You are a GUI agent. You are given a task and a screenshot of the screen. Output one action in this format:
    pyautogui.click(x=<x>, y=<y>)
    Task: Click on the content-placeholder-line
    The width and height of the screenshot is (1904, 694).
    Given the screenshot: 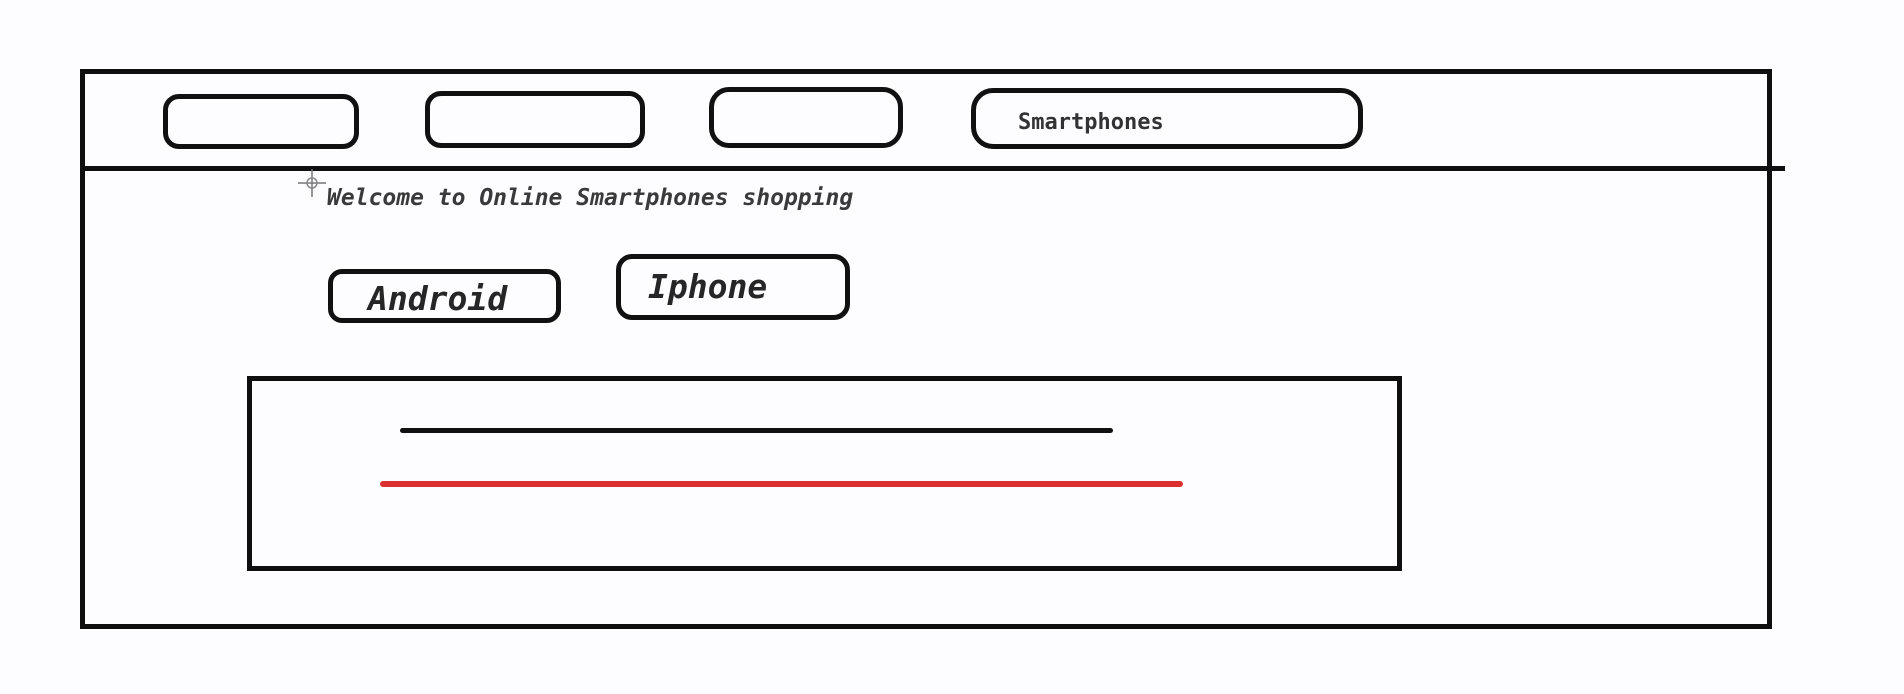 What is the action you would take?
    pyautogui.click(x=756, y=430)
    